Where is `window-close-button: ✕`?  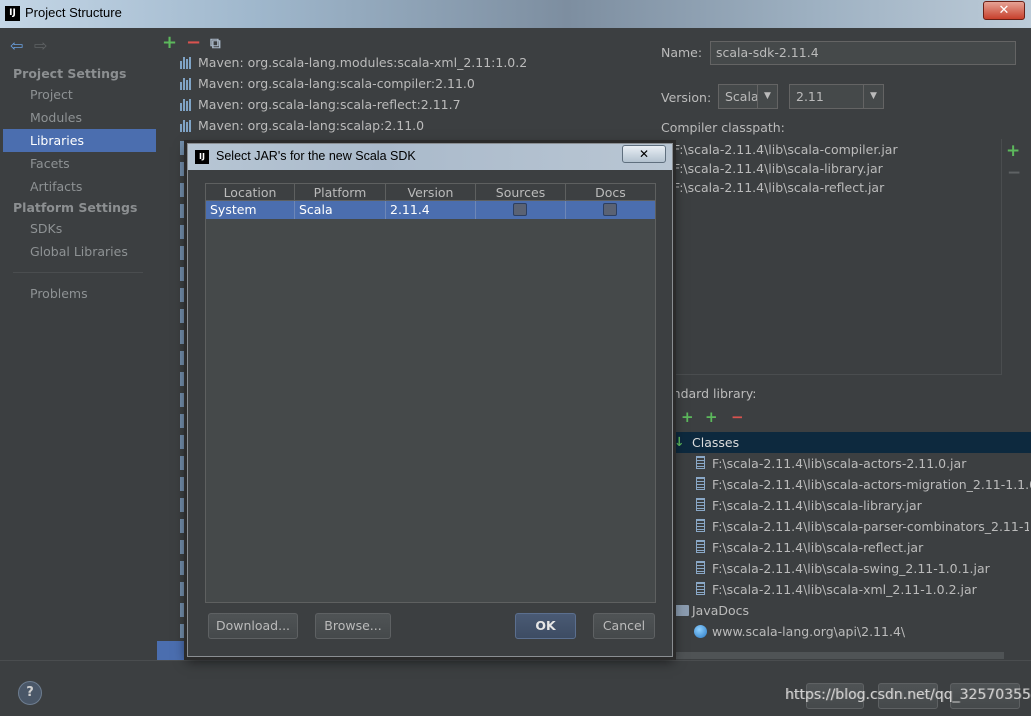 window-close-button: ✕ is located at coordinates (1004, 10).